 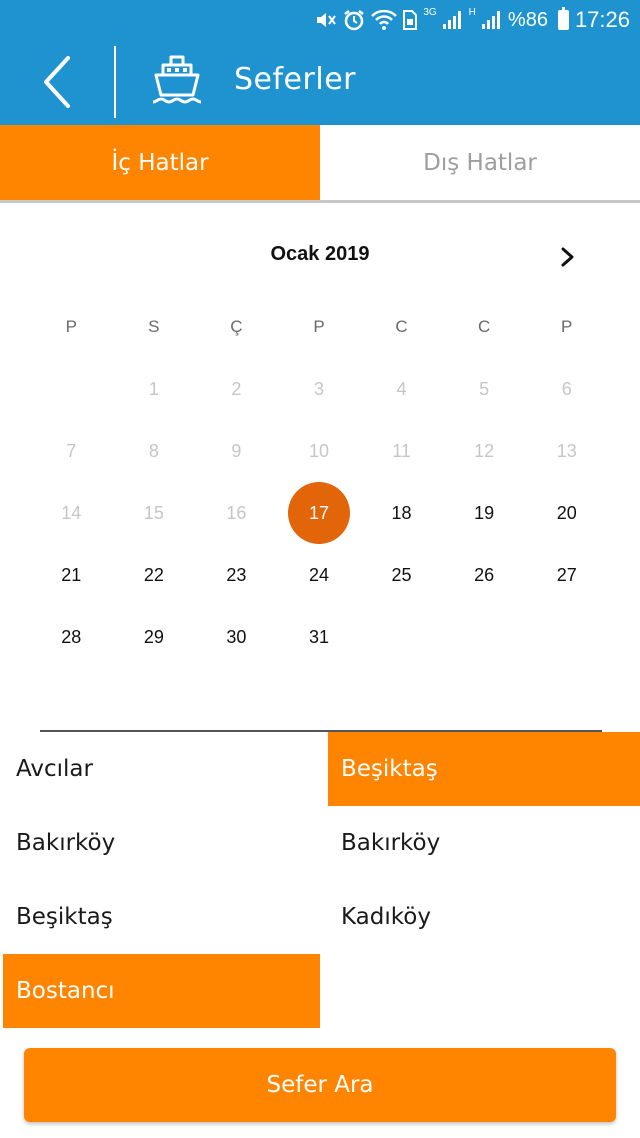 I want to click on calendar-day-number: 3, so click(x=318, y=388).